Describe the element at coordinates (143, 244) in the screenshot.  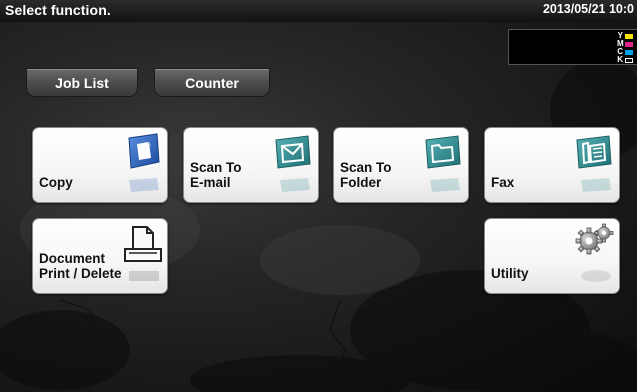
I see `printer-document-icon` at that location.